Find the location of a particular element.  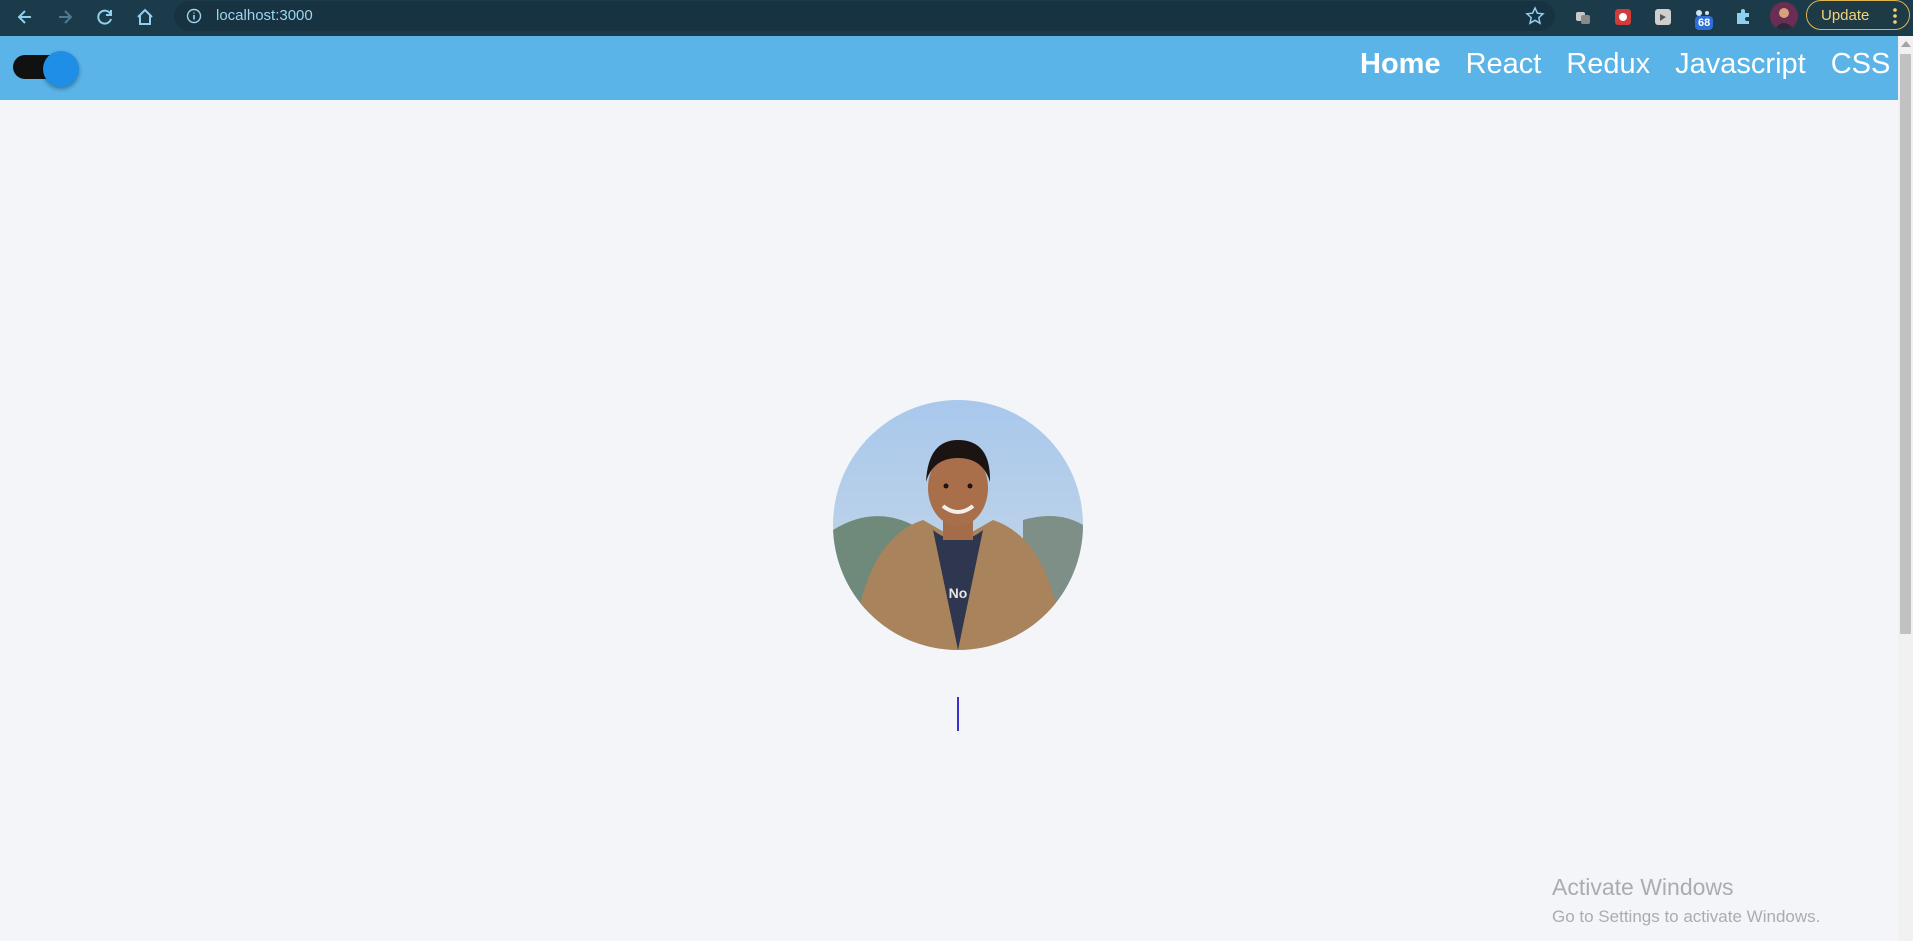

main-nav: Home React Redux Javascript CSS is located at coordinates (1625, 64).